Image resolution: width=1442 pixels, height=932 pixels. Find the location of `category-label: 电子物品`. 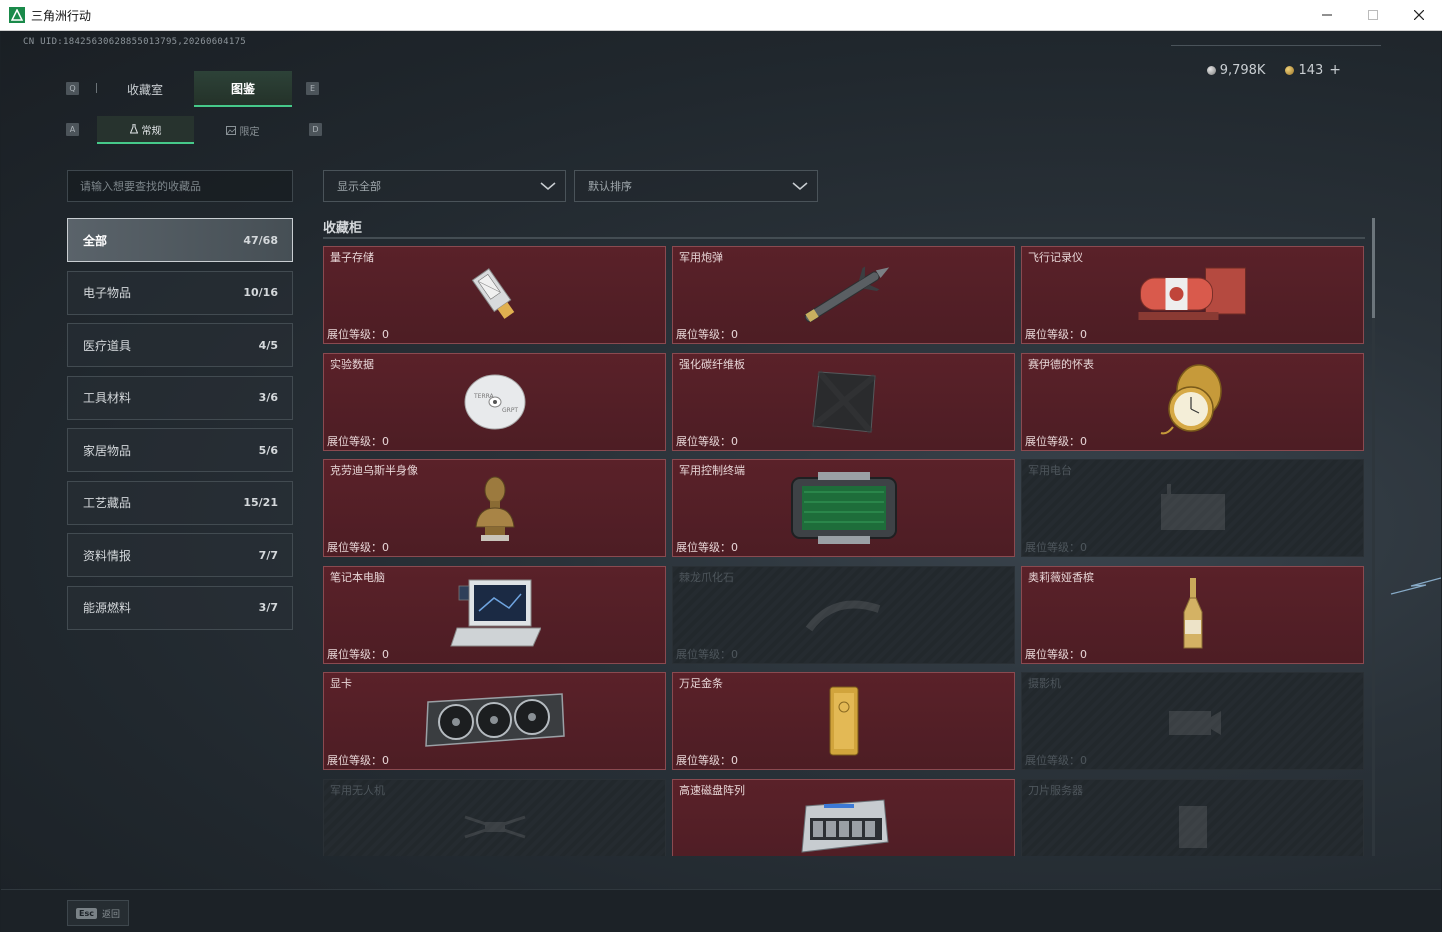

category-label: 电子物品 is located at coordinates (107, 293).